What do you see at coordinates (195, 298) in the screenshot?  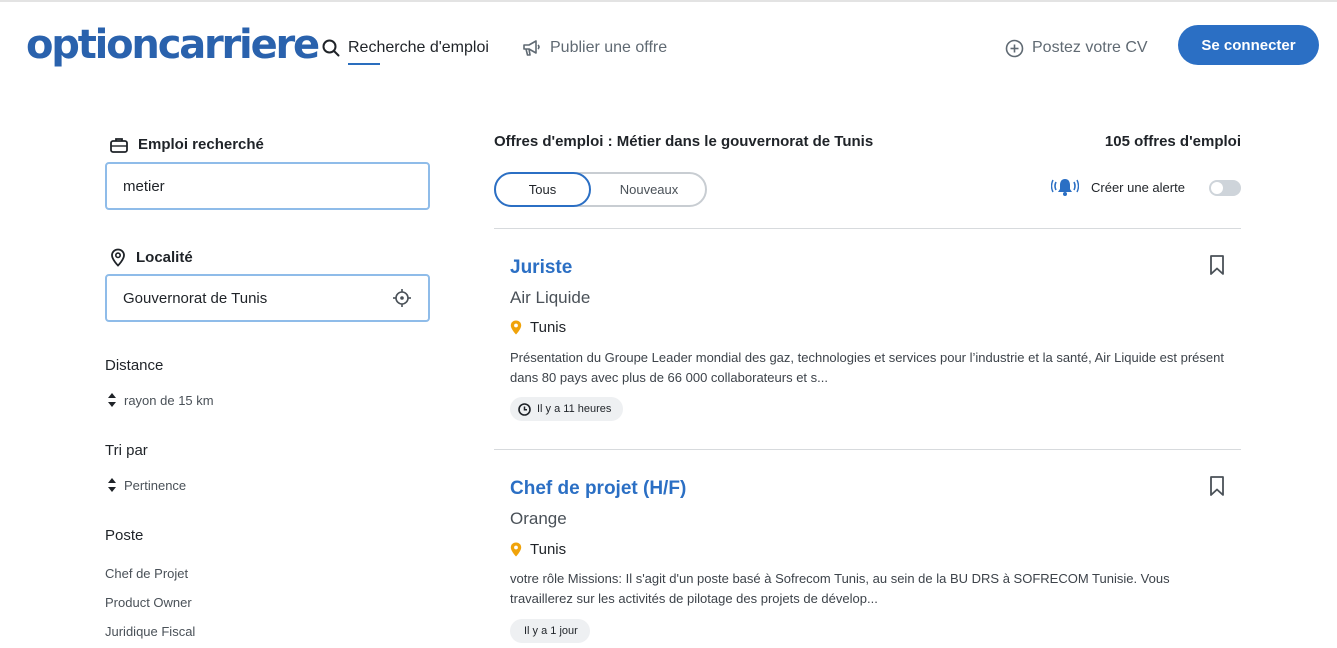 I see `location-value: Gouvernorat de Tunis` at bounding box center [195, 298].